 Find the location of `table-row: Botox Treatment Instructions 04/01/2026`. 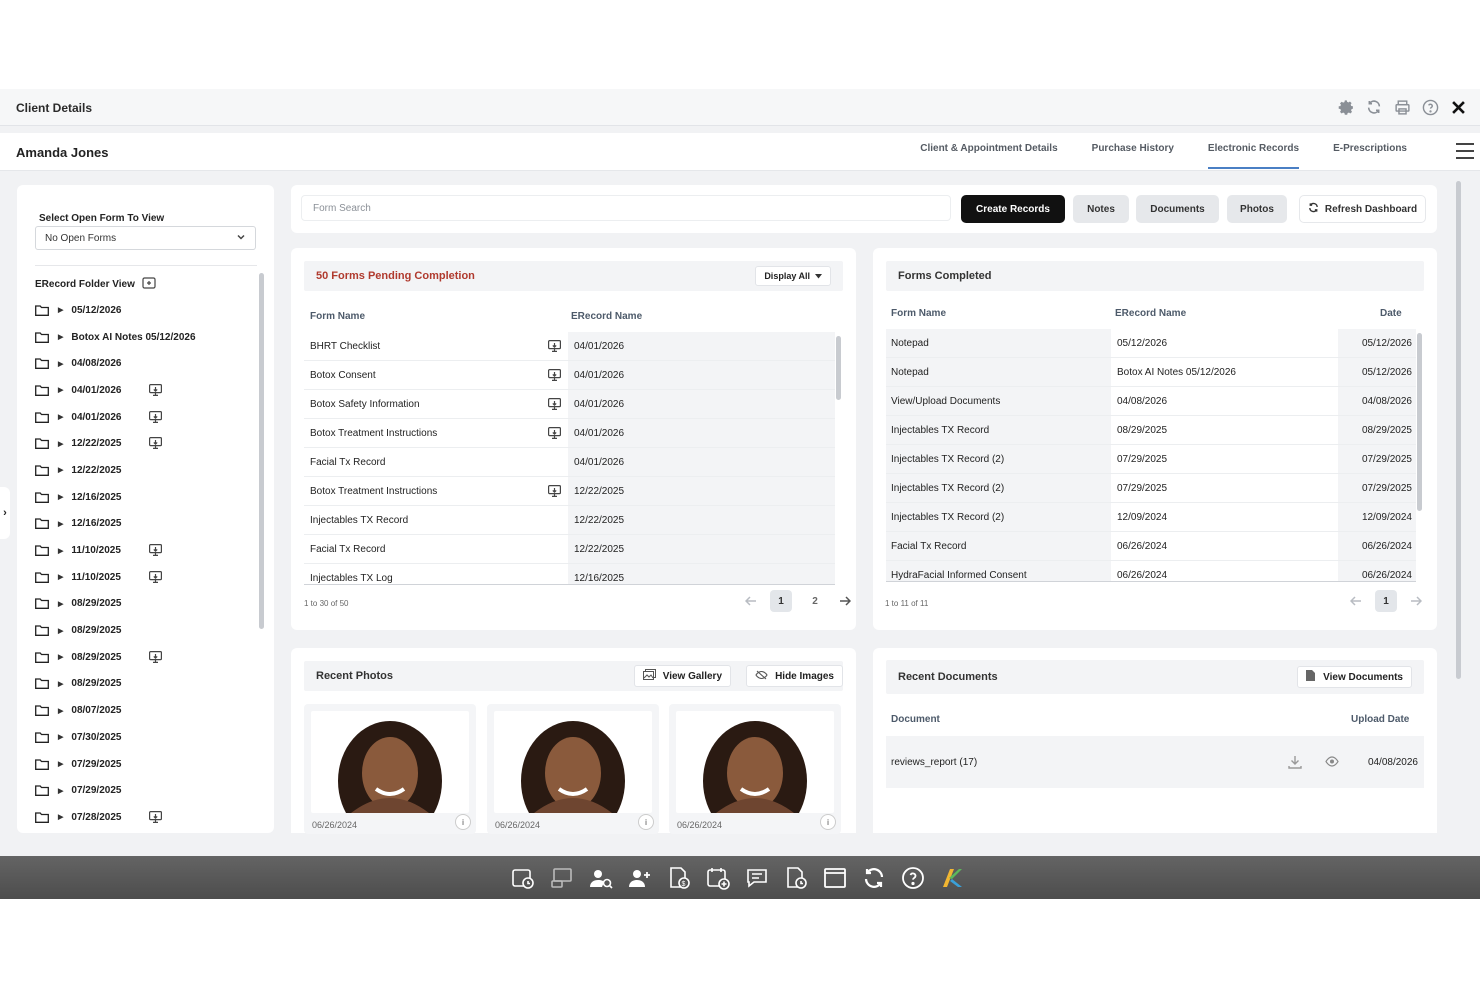

table-row: Botox Treatment Instructions 04/01/2026 is located at coordinates (569, 433).